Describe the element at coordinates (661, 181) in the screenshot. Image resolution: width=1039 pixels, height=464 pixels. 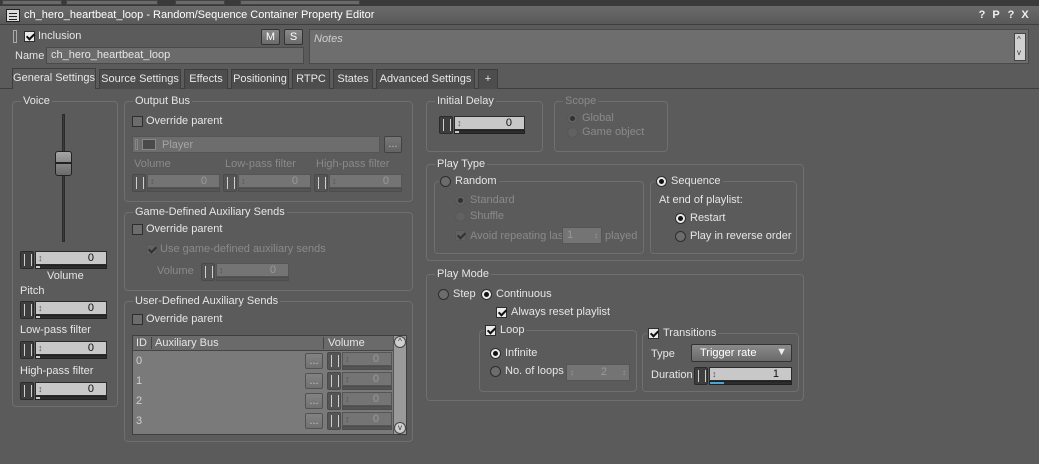
I see `sequence-radio` at that location.